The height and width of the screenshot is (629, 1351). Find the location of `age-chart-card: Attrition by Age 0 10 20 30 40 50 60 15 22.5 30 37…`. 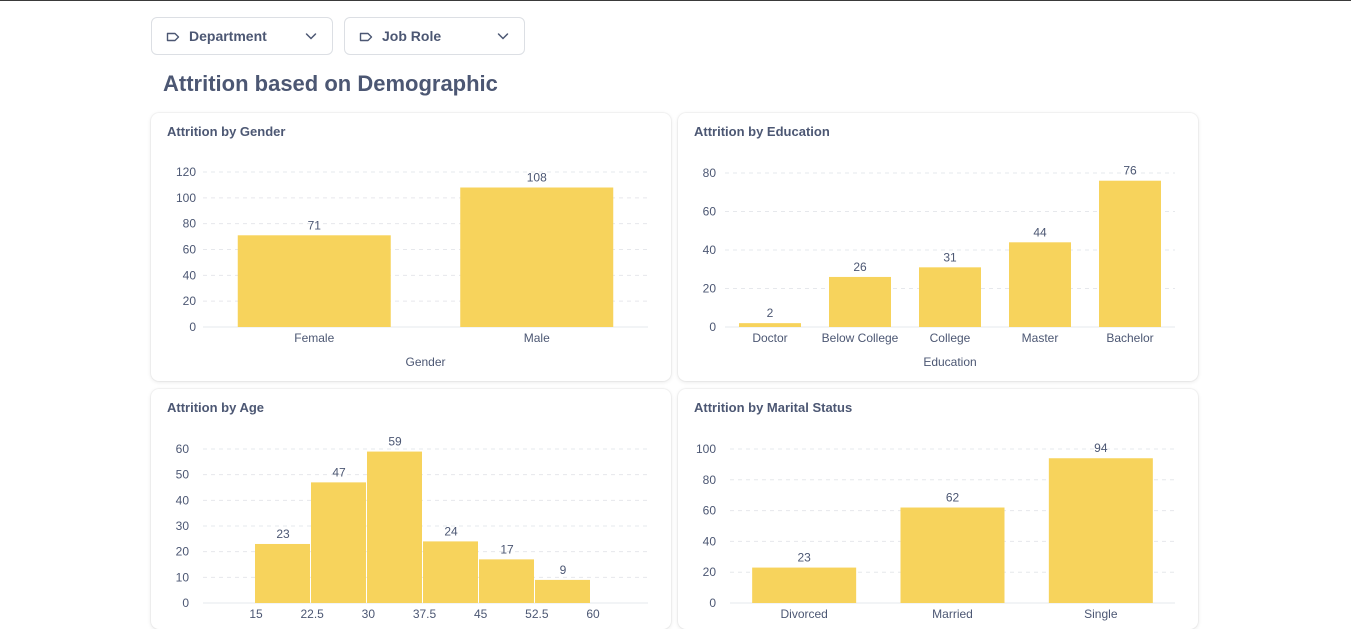

age-chart-card: Attrition by Age 0 10 20 30 40 50 60 15 22.5 30 37… is located at coordinates (411, 509).